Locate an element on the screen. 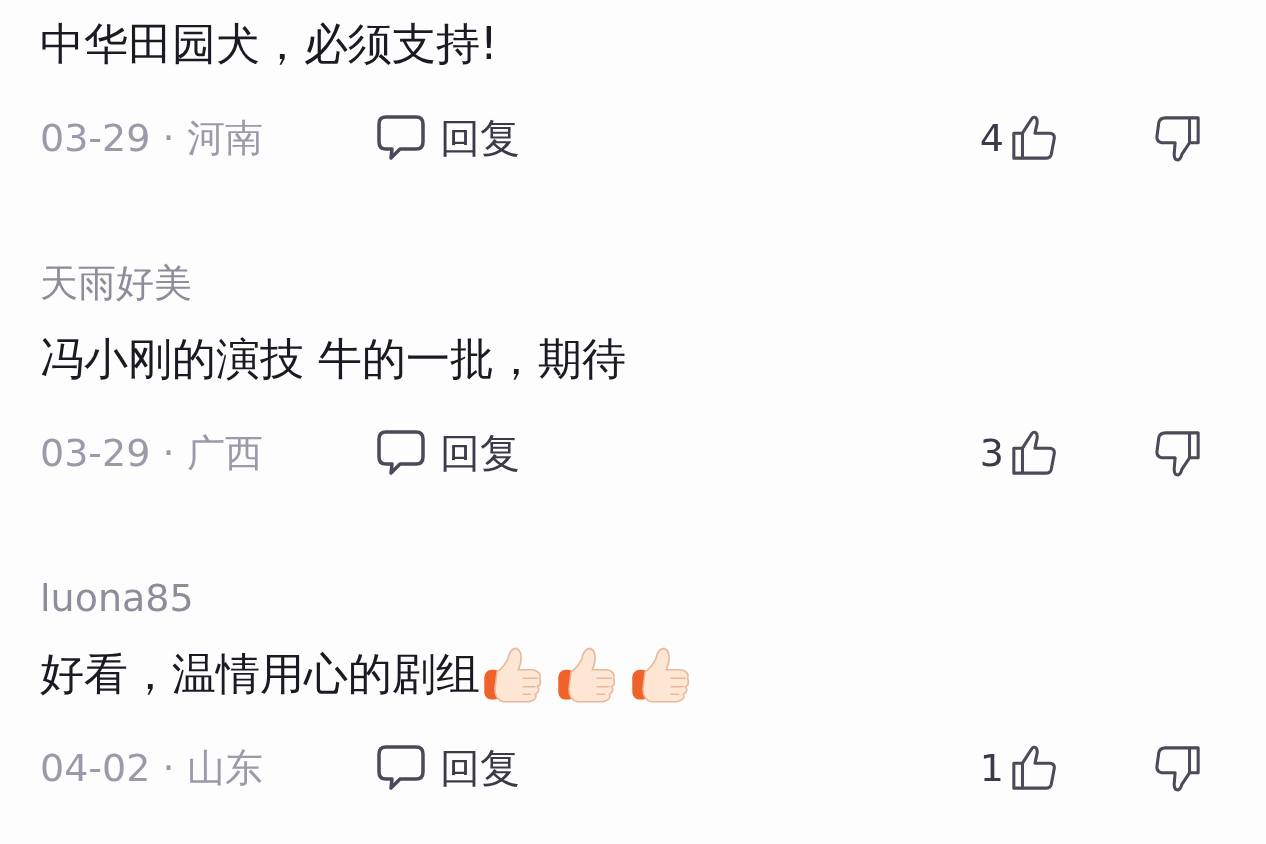 The image size is (1266, 844). comment-text: 冯小刚的演技 牛的一批，期待 is located at coordinates (333, 359).